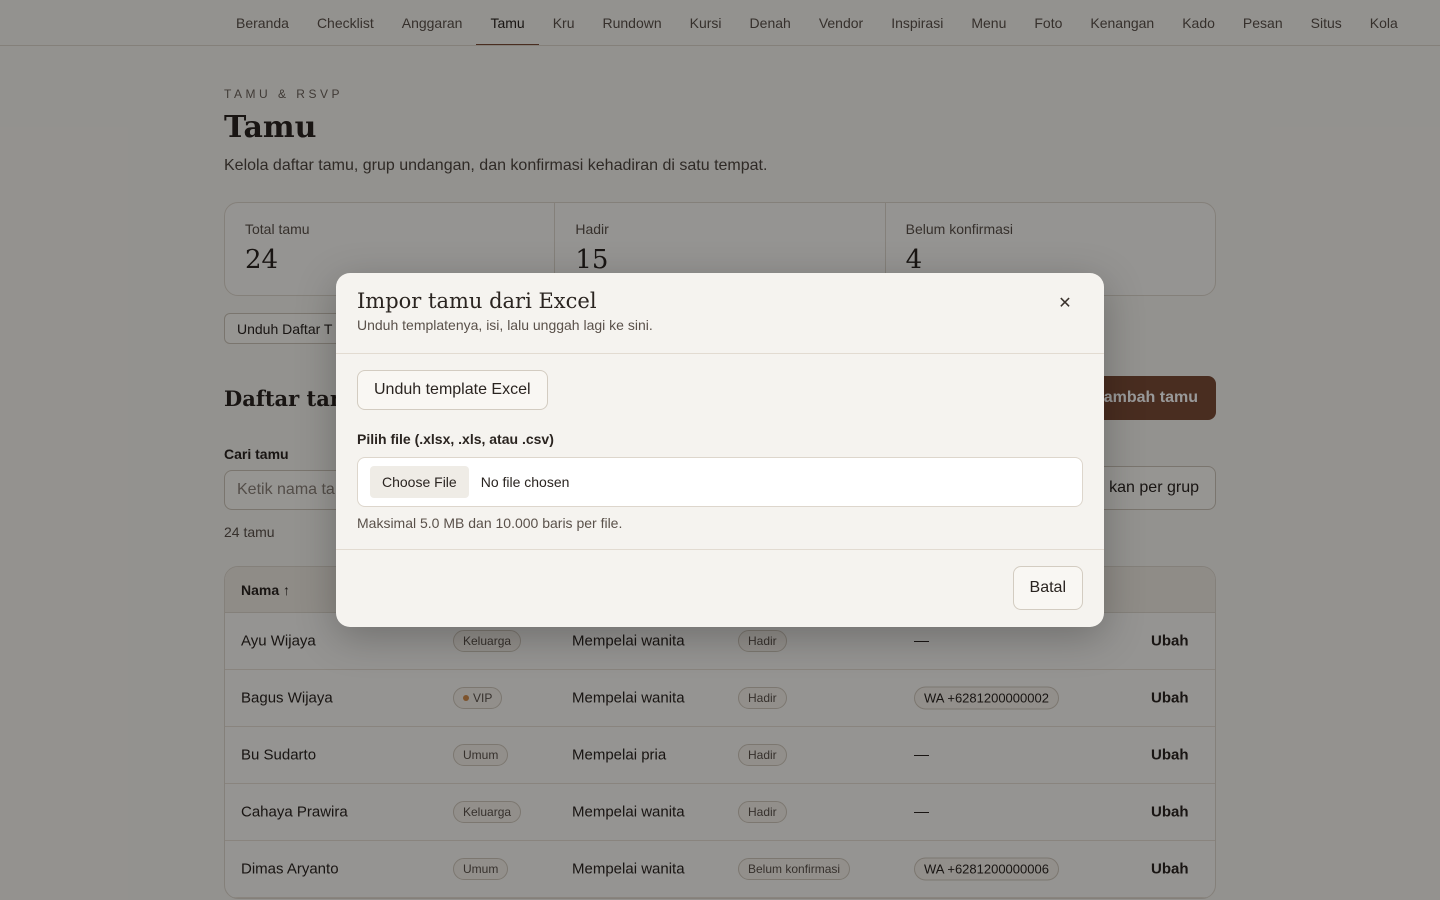 The height and width of the screenshot is (900, 1440). I want to click on file-input: Choose File No file chosen, so click(720, 482).